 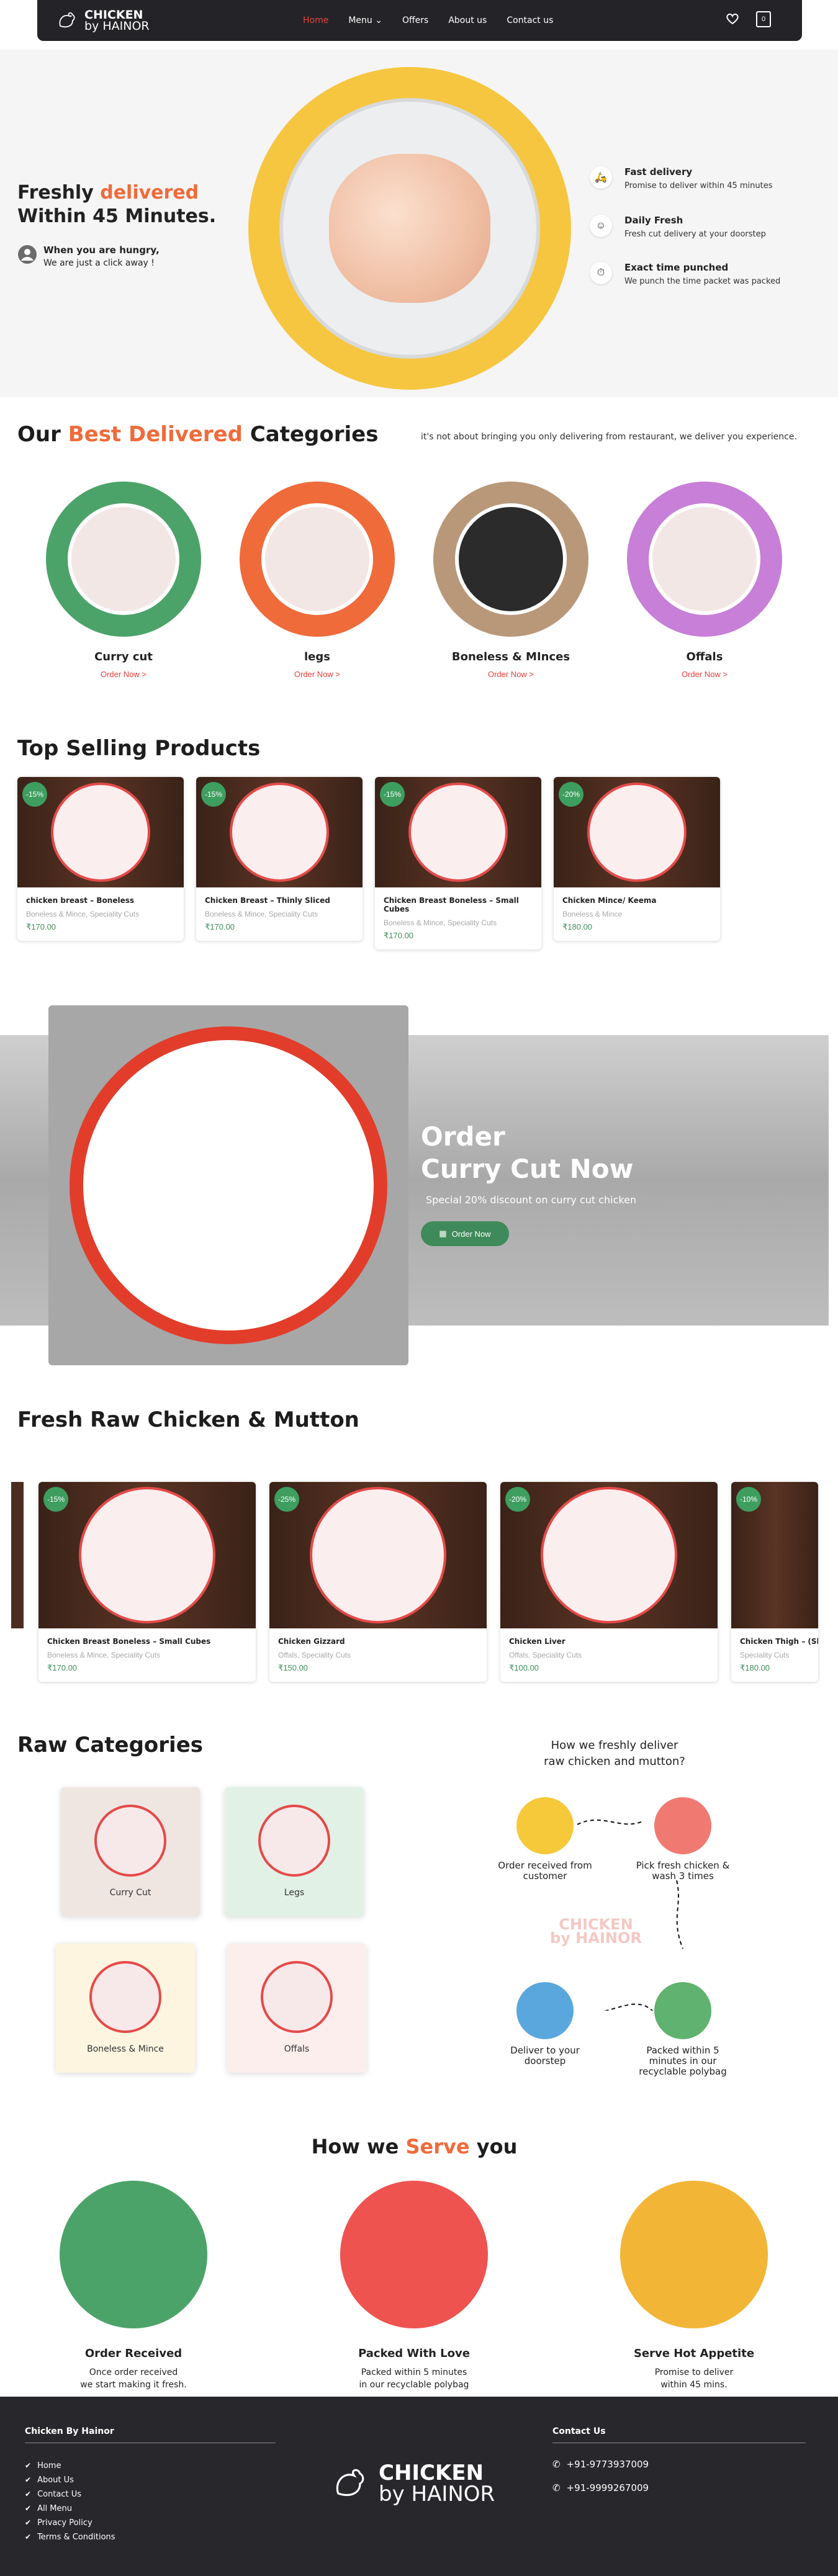 What do you see at coordinates (607, 2464) in the screenshot?
I see `phone-number: +91-9773937009` at bounding box center [607, 2464].